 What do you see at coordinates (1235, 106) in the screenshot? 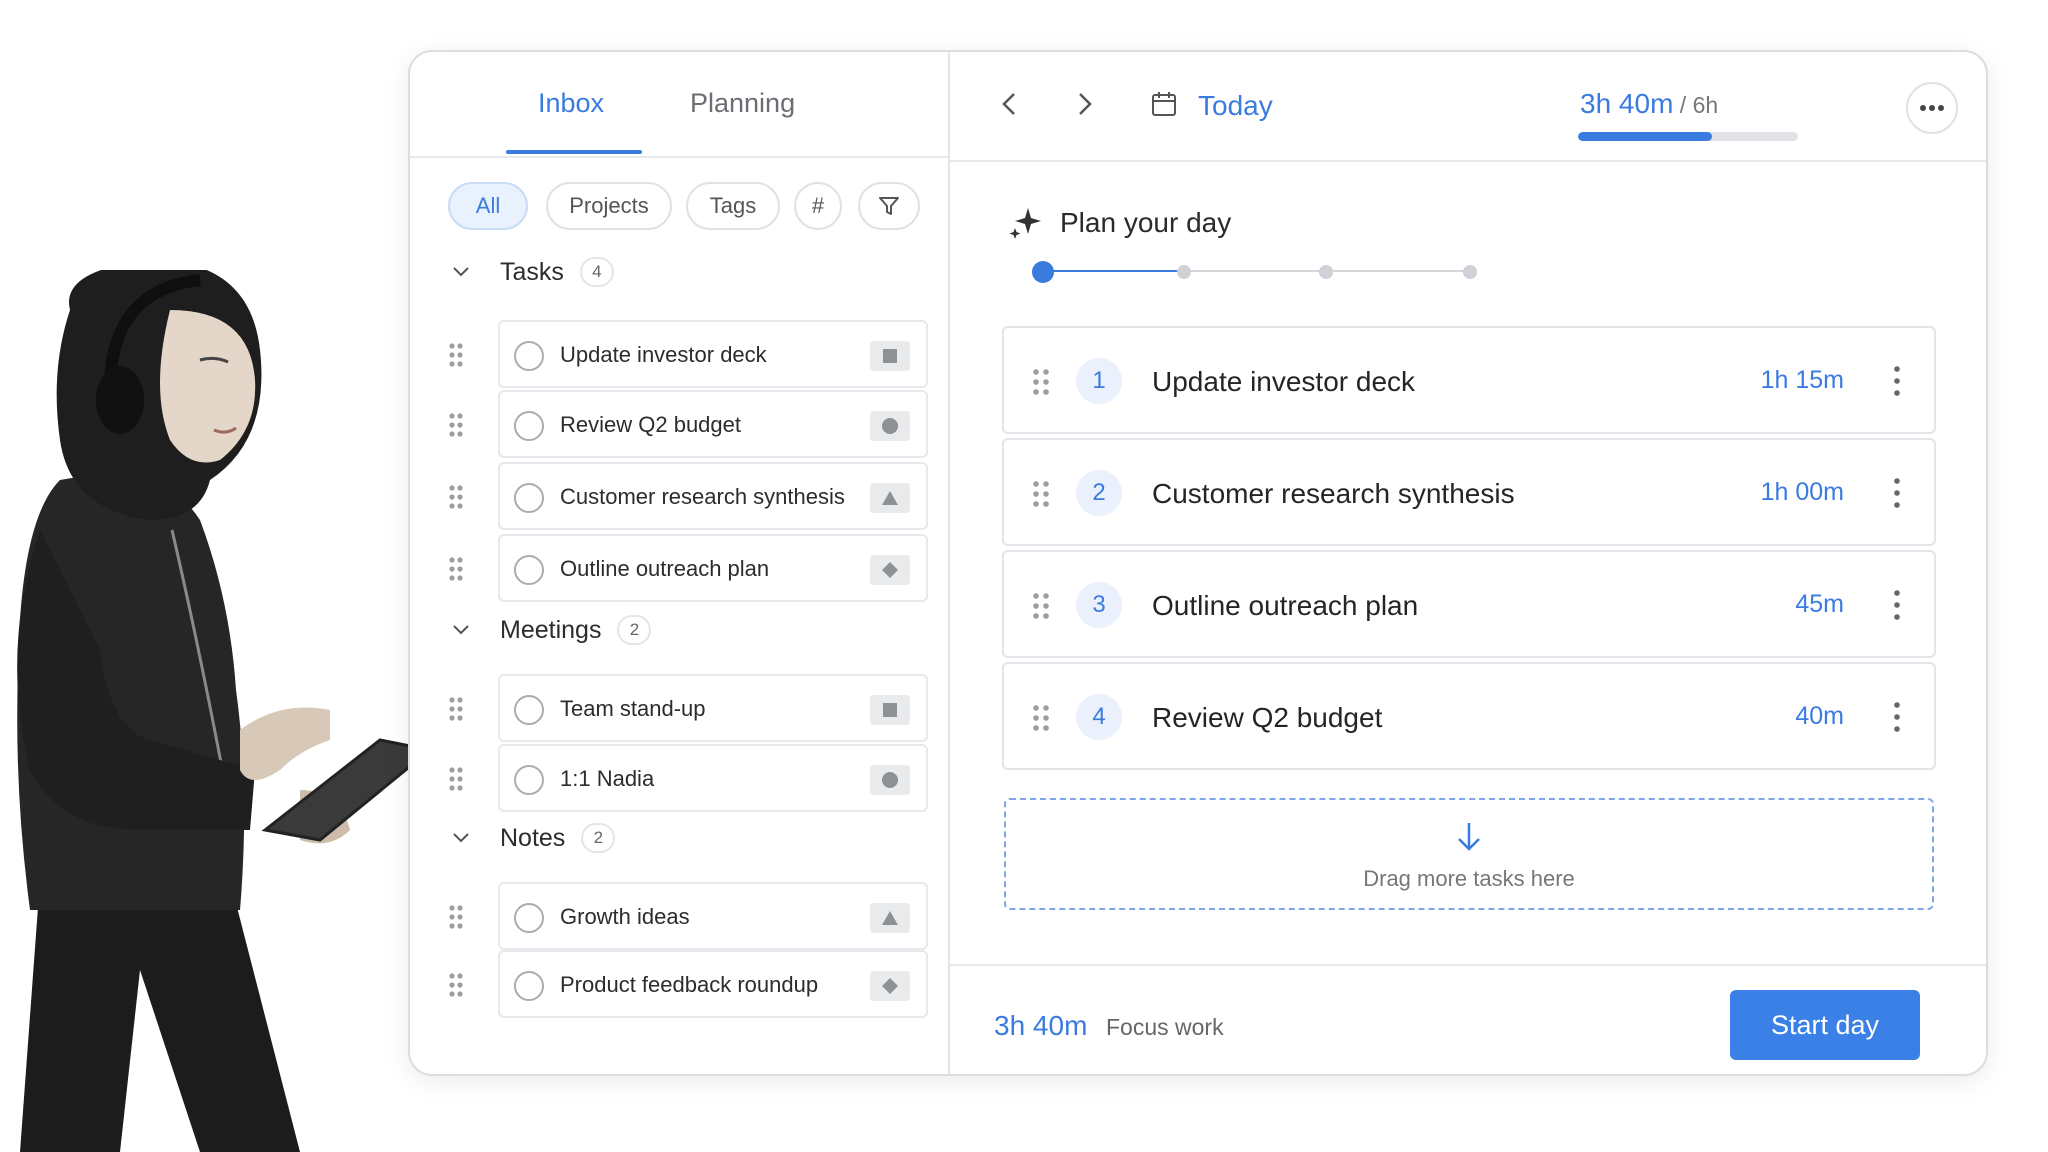
I see `today-button: Today` at bounding box center [1235, 106].